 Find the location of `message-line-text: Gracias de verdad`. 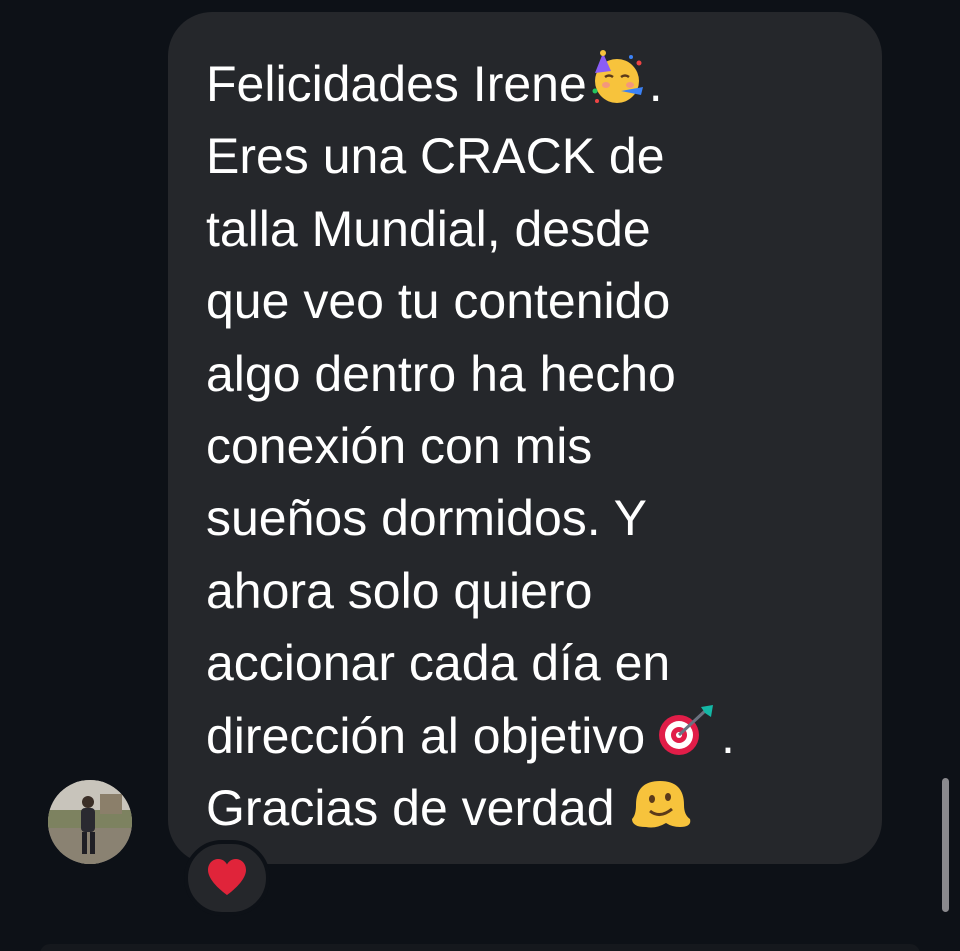

message-line-text: Gracias de verdad is located at coordinates (417, 808).